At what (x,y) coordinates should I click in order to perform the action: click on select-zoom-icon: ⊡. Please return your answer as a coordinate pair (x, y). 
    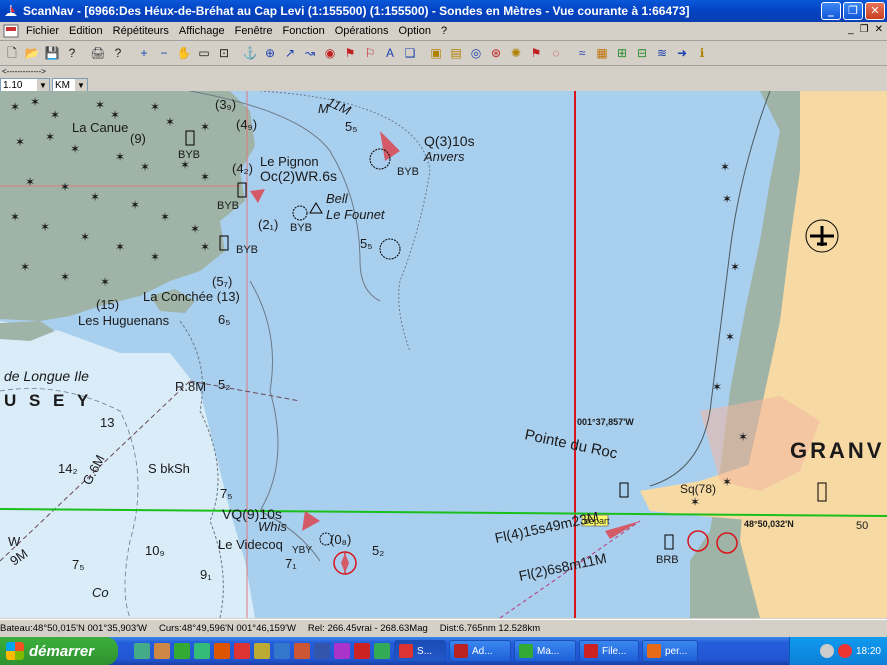
    Looking at the image, I should click on (224, 53).